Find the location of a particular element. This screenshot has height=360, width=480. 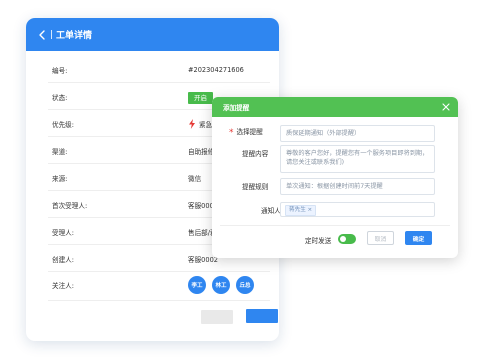

field-label: 创建人: is located at coordinates (63, 259).